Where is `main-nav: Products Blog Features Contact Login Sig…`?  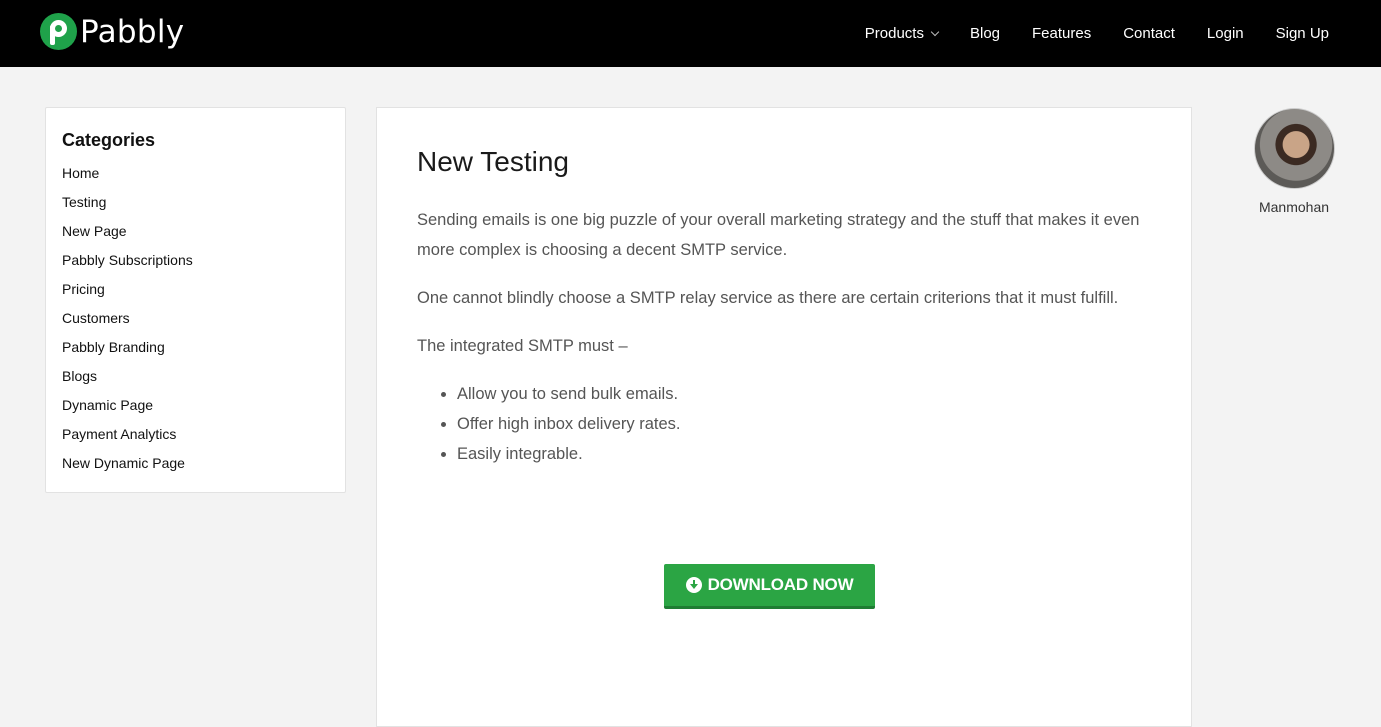
main-nav: Products Blog Features Contact Login Sig… is located at coordinates (1081, 33).